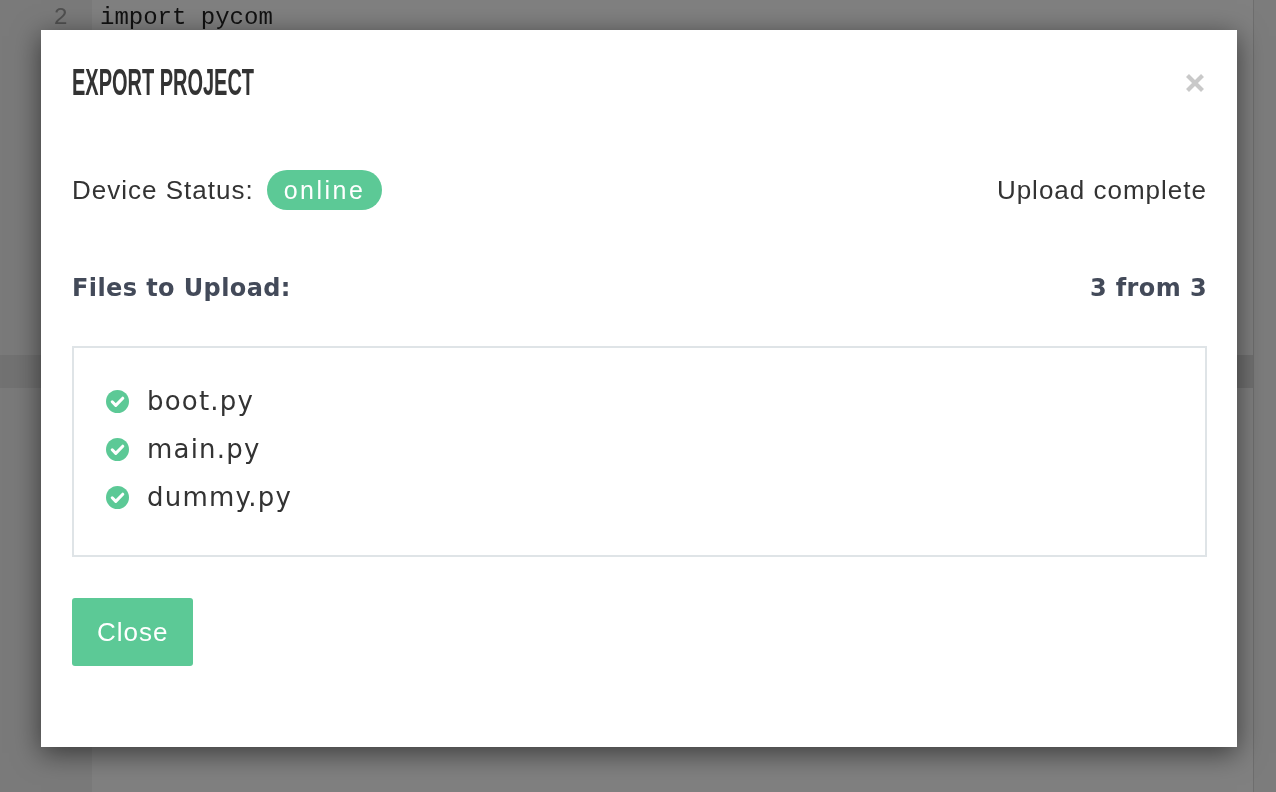 This screenshot has width=1276, height=792. I want to click on close-button, so click(1195, 83).